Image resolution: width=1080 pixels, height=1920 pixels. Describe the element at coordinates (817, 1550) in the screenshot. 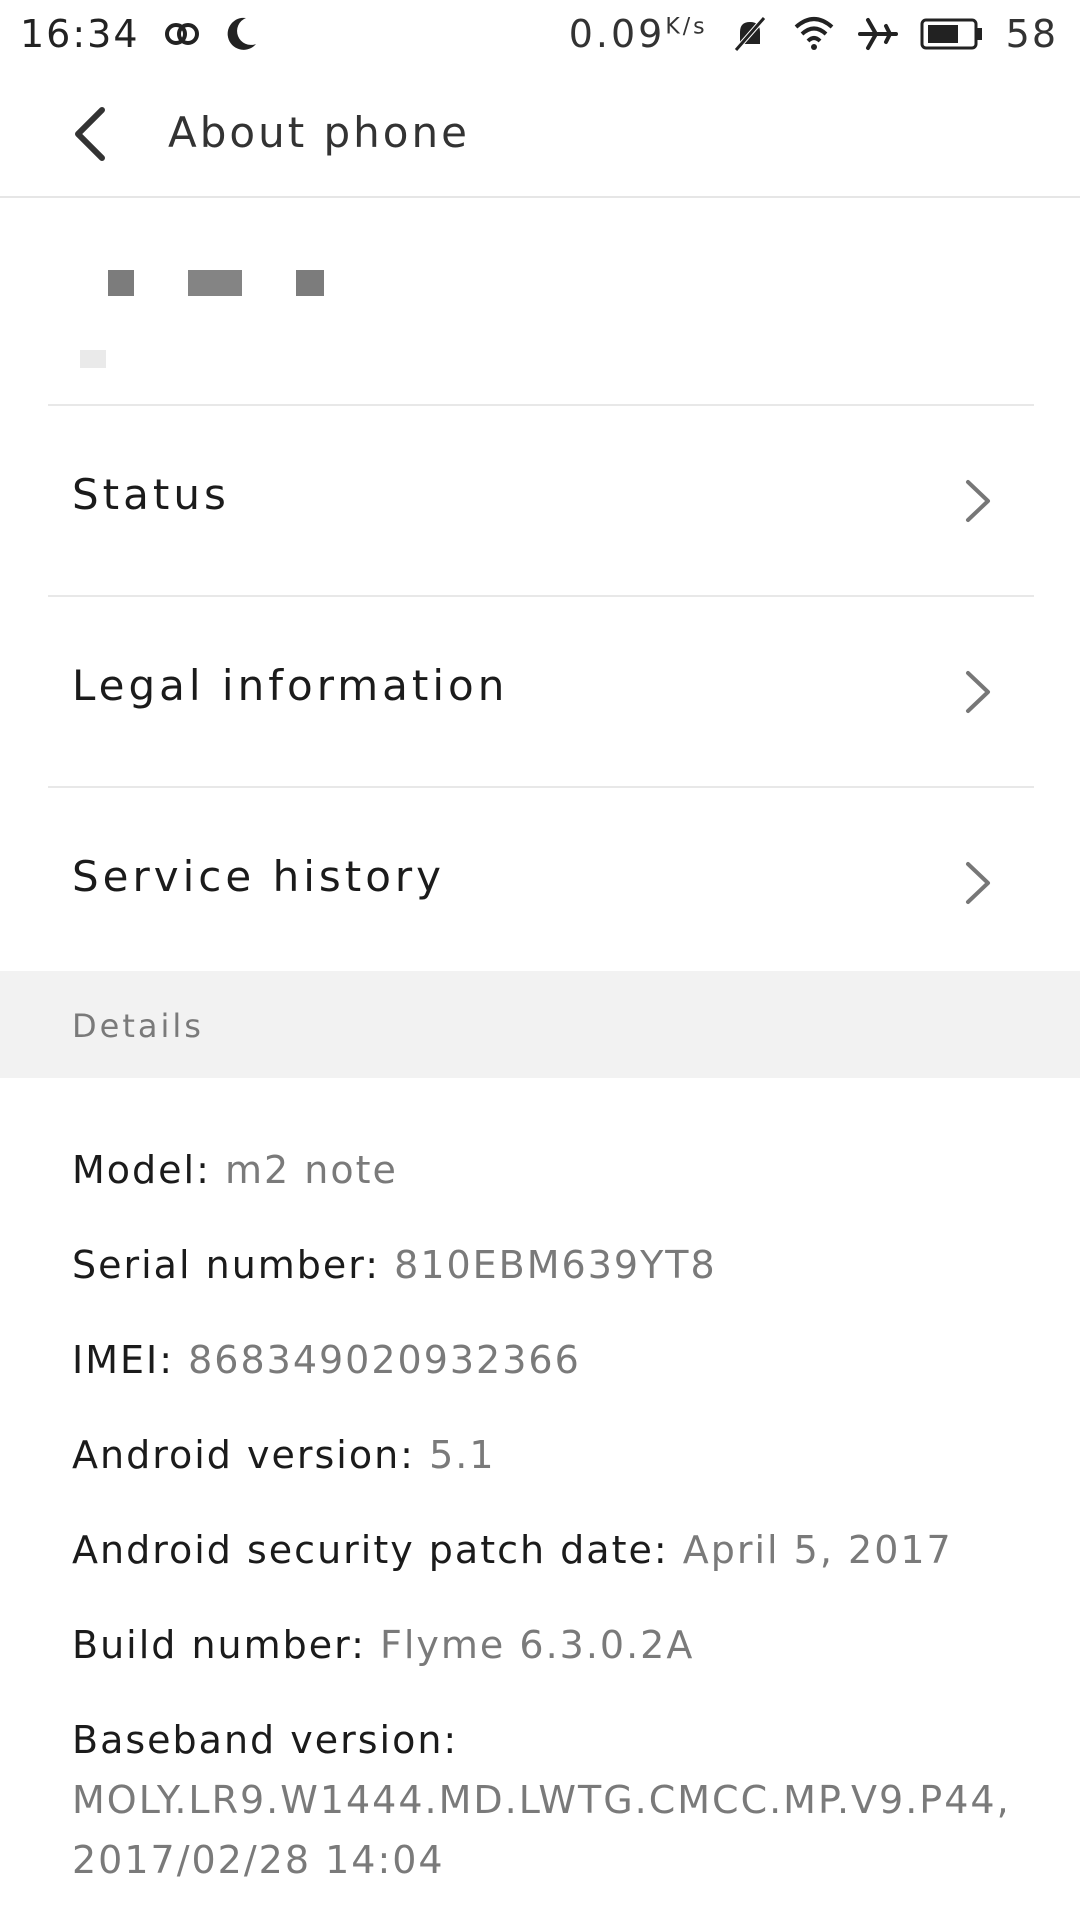

I see `detail-value: April 5, 2017` at that location.